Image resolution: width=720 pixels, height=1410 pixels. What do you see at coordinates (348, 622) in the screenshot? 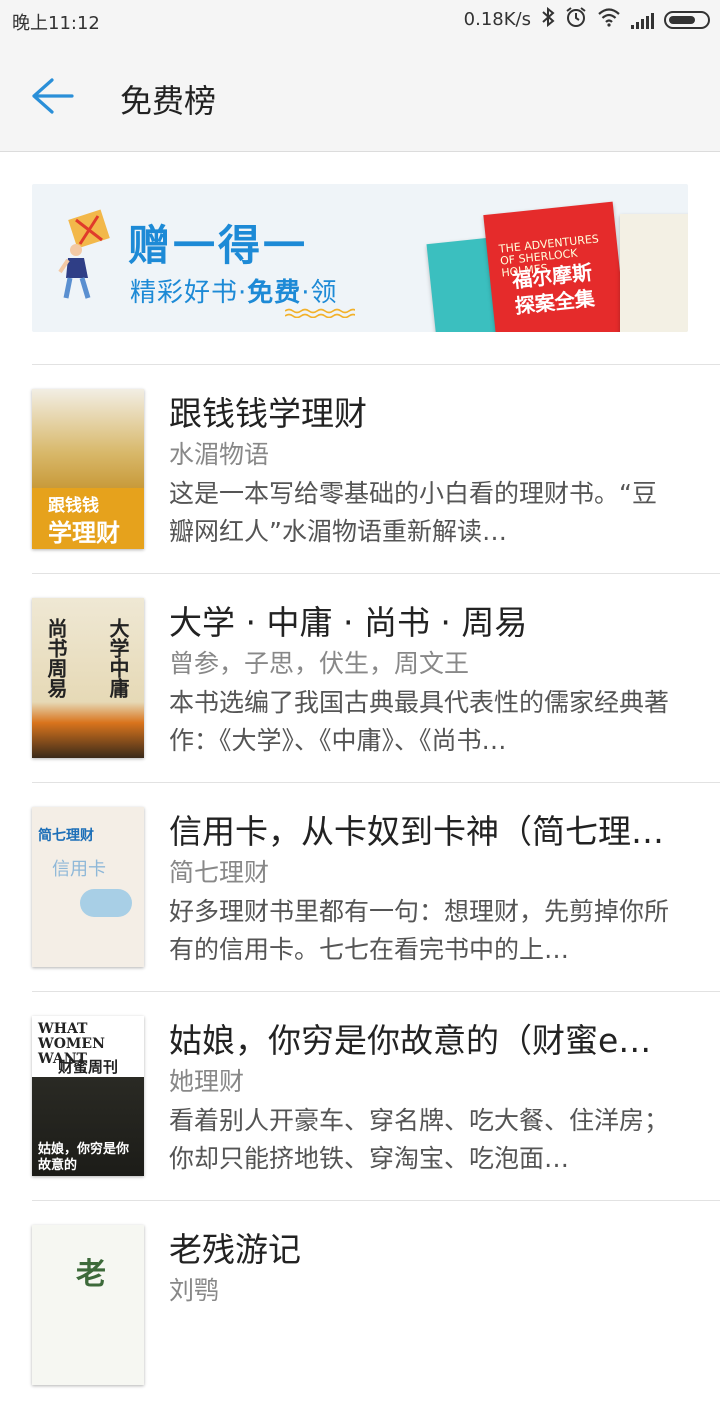
I see `book-title: 大学 · 中庸 · 尚书 · 周易` at bounding box center [348, 622].